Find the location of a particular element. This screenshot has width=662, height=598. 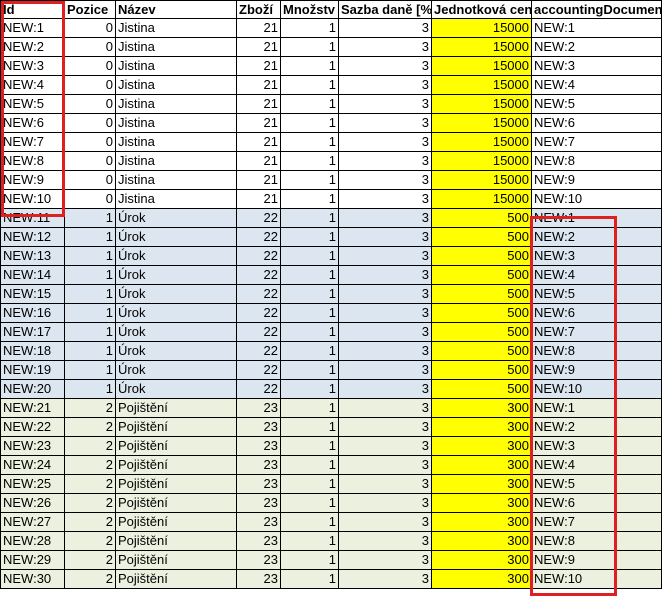

cell-accounting-document: NEW:4 is located at coordinates (597, 275).